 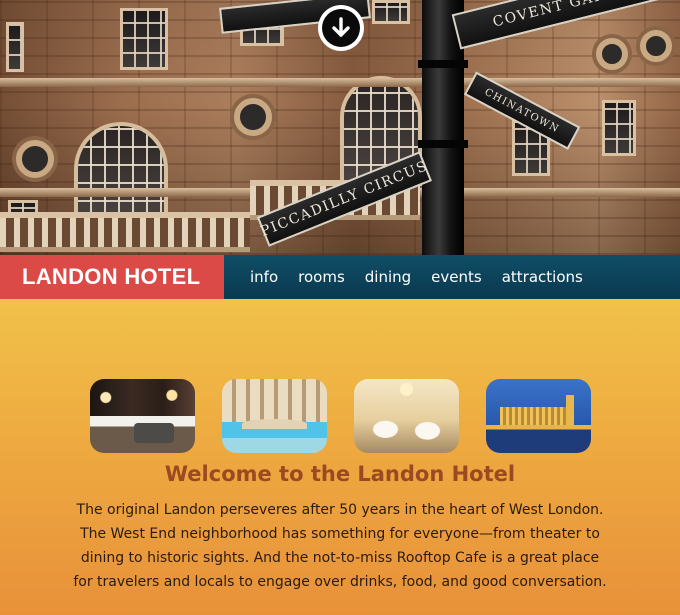 I want to click on indoor-pool-photo, so click(x=274, y=416).